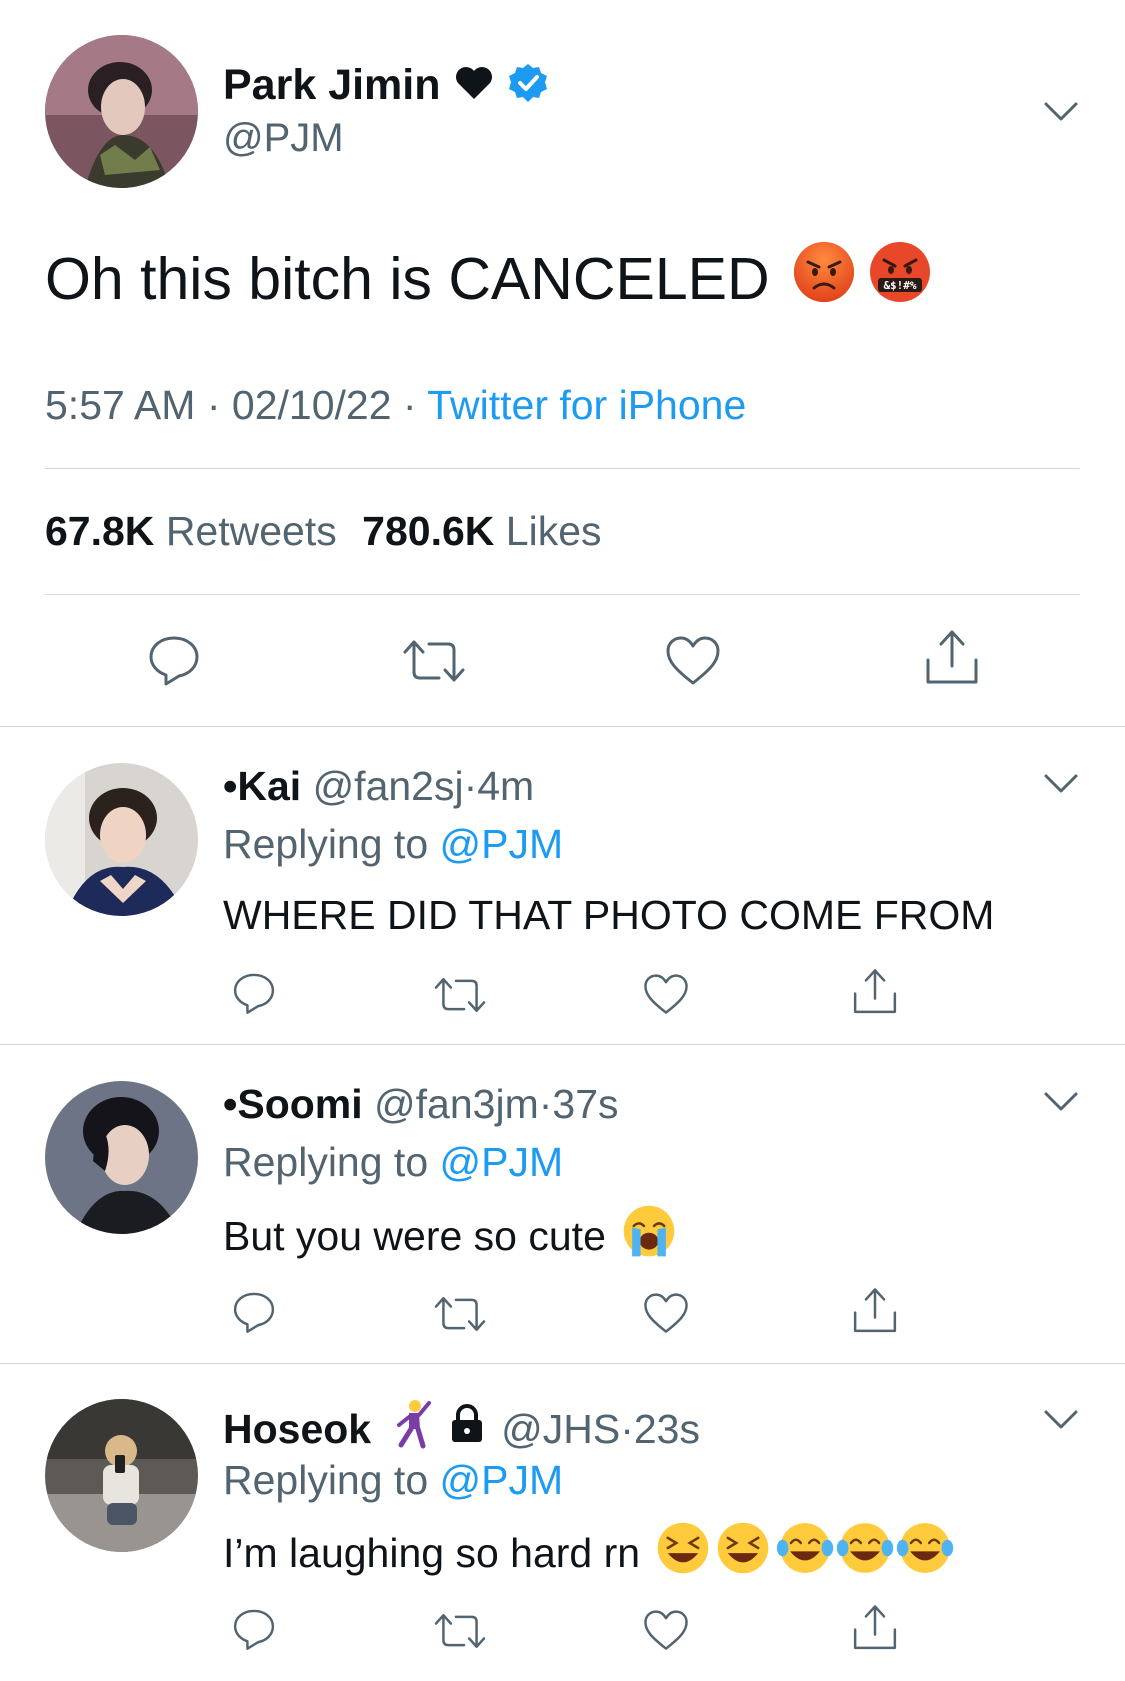 Image resolution: width=1125 pixels, height=1681 pixels. Describe the element at coordinates (666, 1428) in the screenshot. I see `reply-time: 23s` at that location.